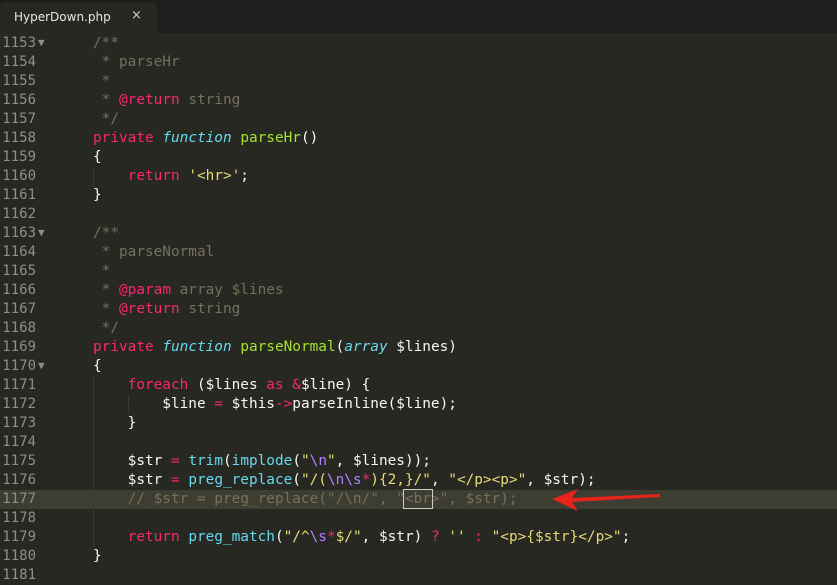  I want to click on code-line: 1160 return '<hr>';, so click(418, 176).